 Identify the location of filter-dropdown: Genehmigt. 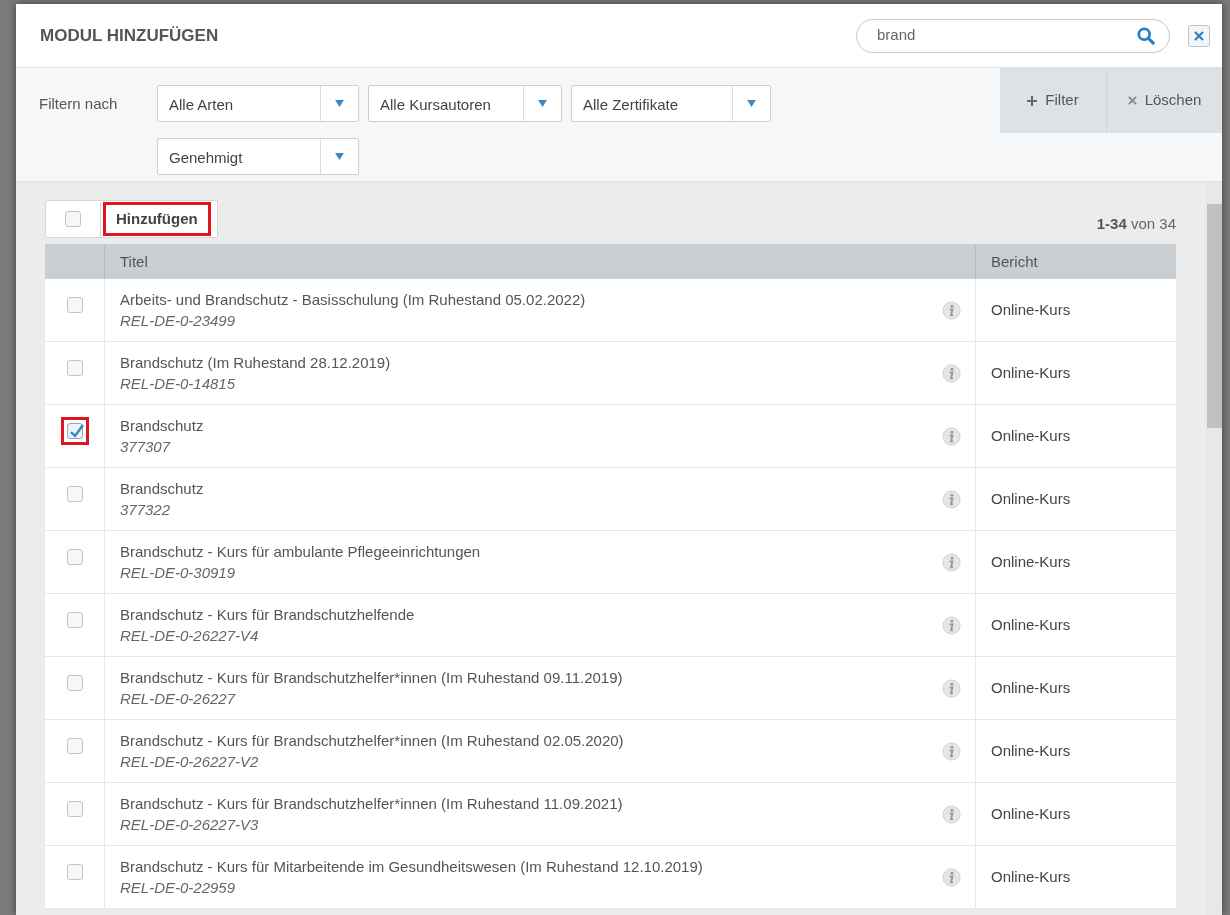
(258, 156).